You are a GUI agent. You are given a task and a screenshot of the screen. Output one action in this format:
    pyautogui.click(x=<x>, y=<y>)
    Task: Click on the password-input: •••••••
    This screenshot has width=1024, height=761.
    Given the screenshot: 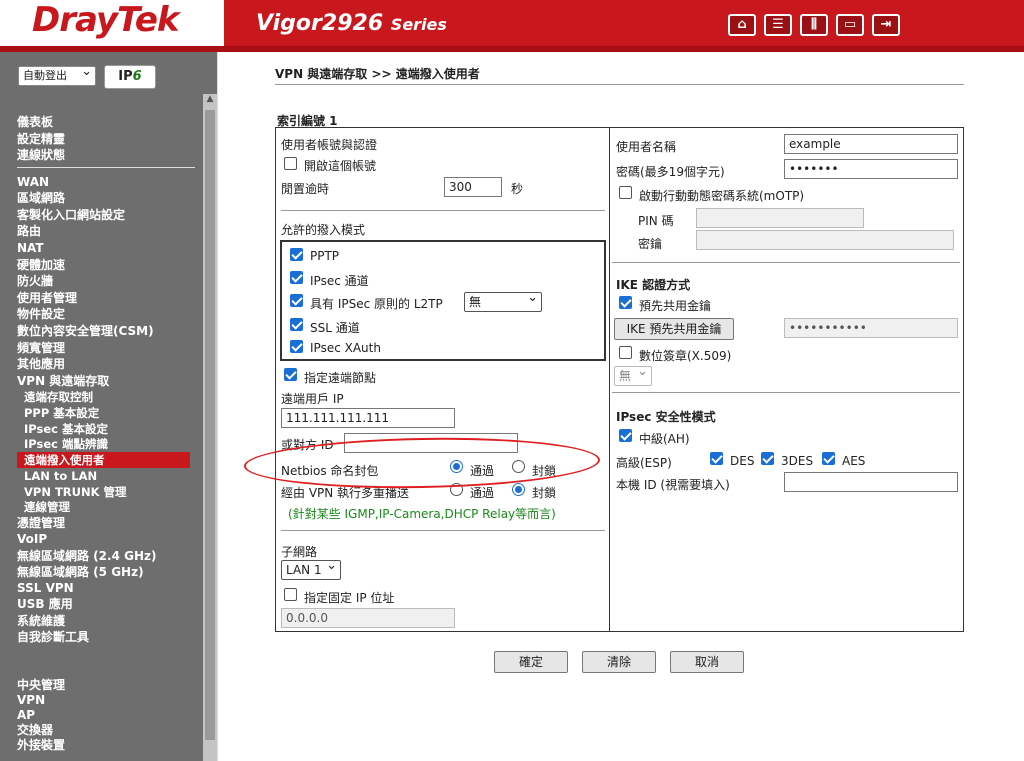 What is the action you would take?
    pyautogui.click(x=871, y=169)
    